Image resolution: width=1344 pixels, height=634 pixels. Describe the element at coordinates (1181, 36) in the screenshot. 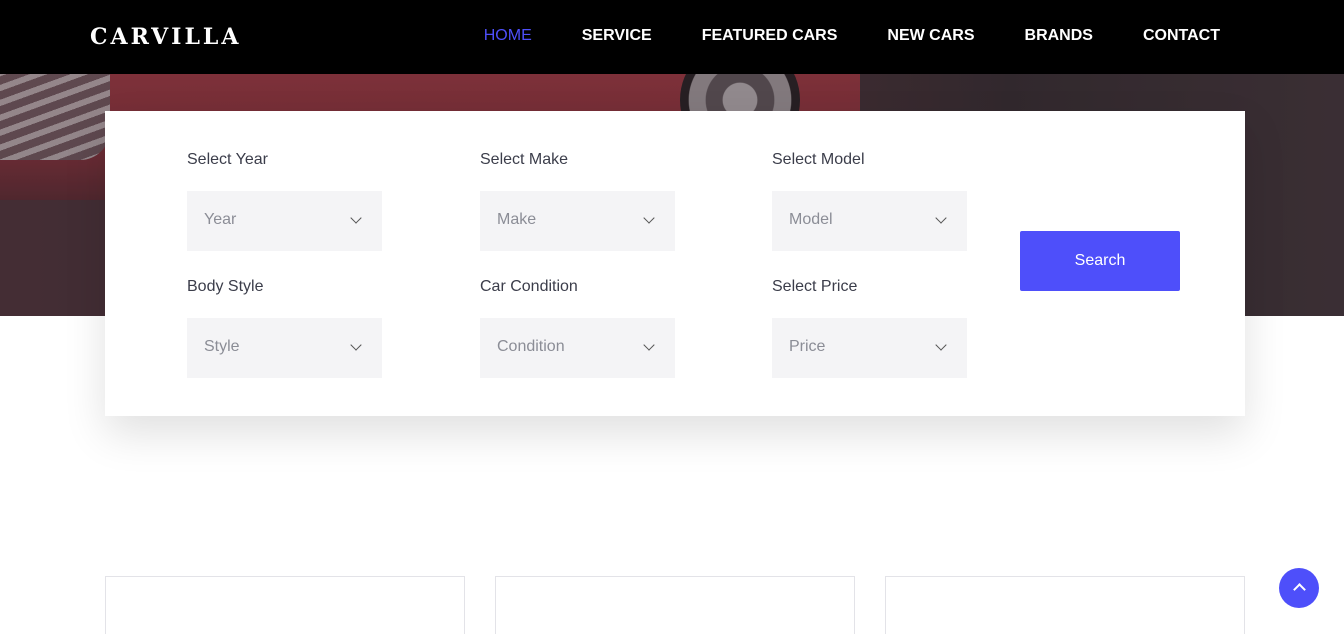

I see `nav-item-contact: CONTACT` at that location.